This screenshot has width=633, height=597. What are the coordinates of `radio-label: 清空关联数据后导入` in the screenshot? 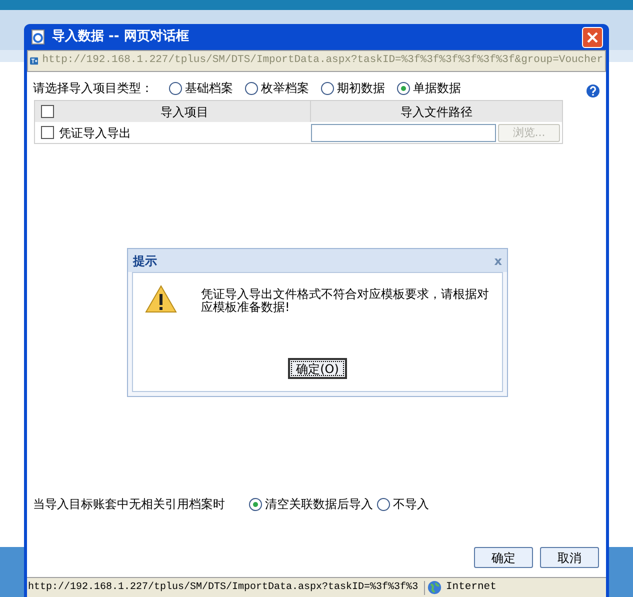 It's located at (319, 504).